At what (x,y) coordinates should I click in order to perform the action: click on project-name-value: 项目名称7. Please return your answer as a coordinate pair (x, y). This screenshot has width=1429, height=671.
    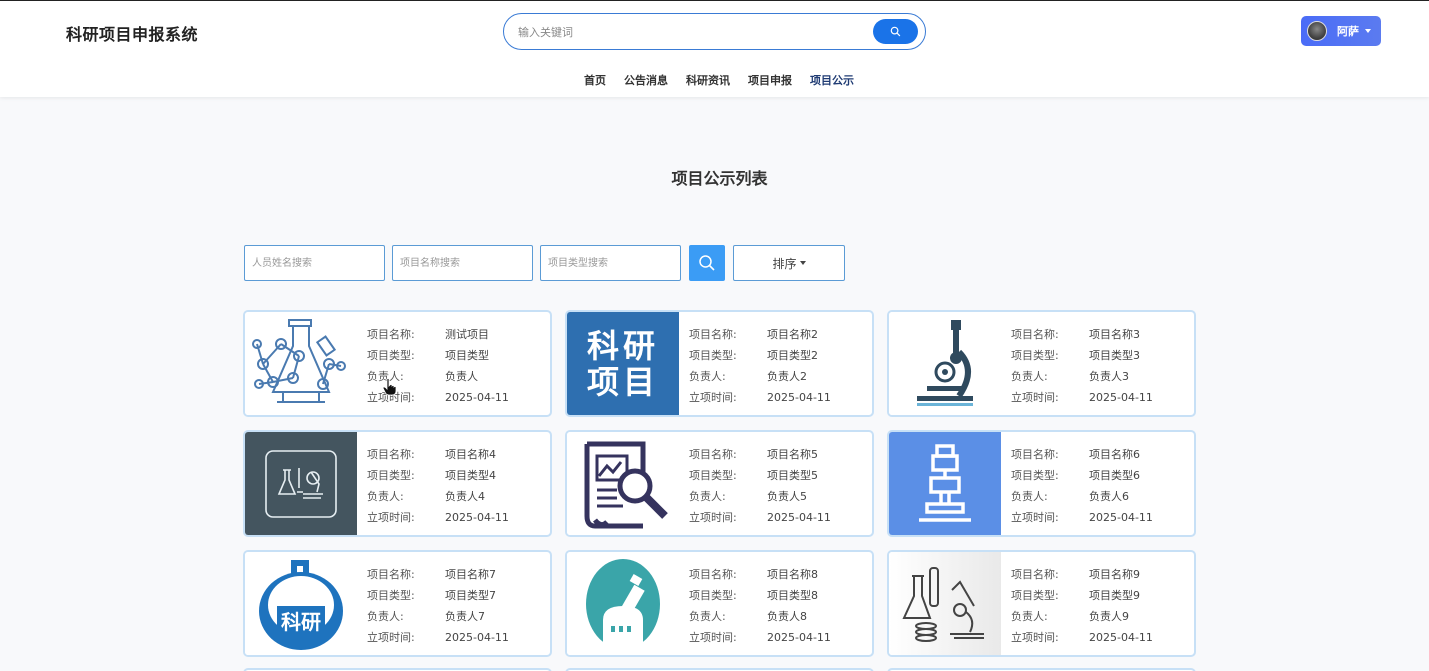
    Looking at the image, I should click on (470, 574).